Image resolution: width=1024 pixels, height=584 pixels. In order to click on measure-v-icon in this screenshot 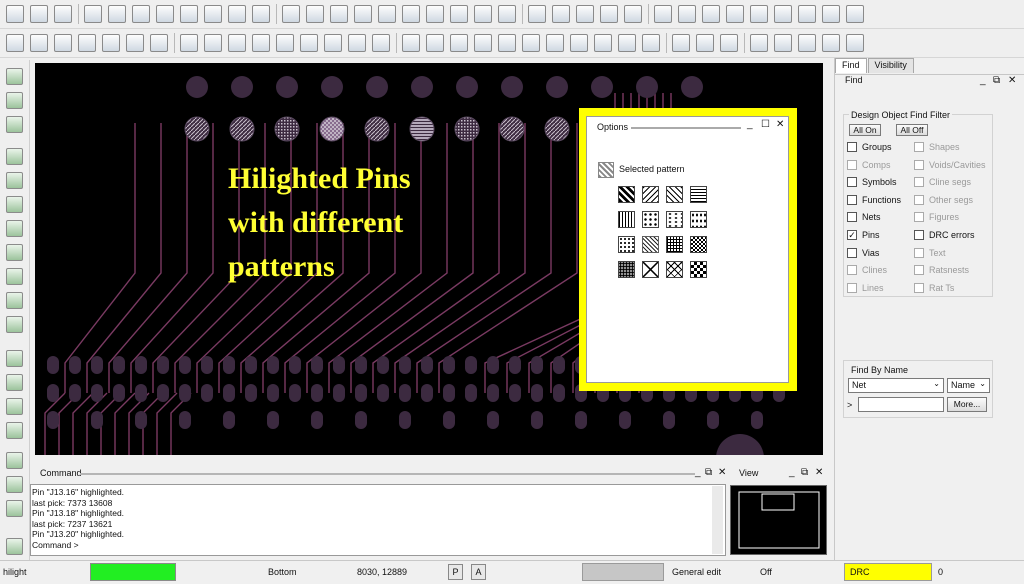, I will do `click(435, 43)`.